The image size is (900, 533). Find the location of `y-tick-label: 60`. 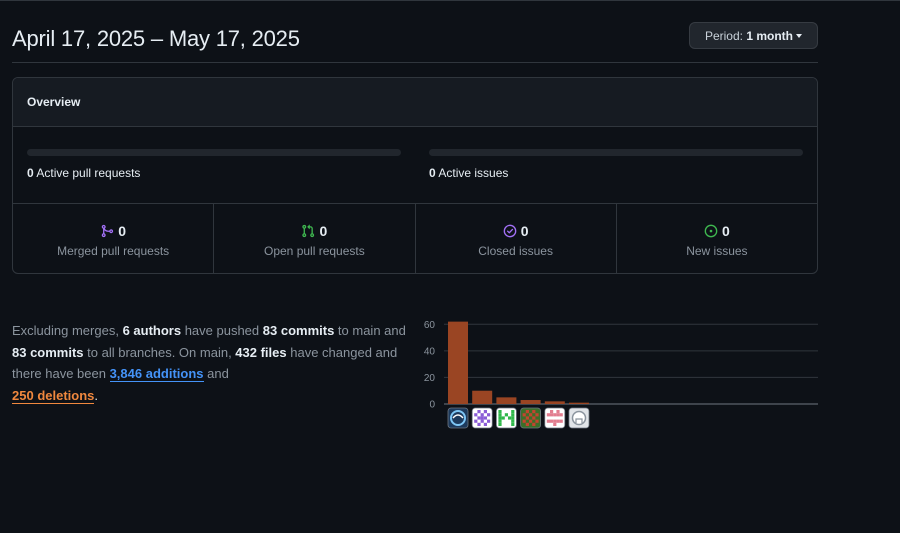

y-tick-label: 60 is located at coordinates (430, 325).